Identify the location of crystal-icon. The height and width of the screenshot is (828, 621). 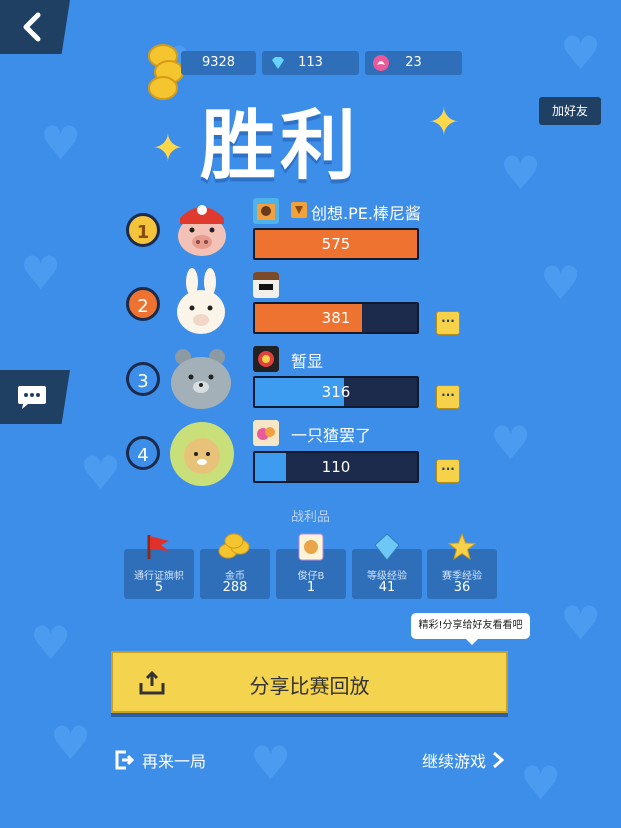
(387, 547).